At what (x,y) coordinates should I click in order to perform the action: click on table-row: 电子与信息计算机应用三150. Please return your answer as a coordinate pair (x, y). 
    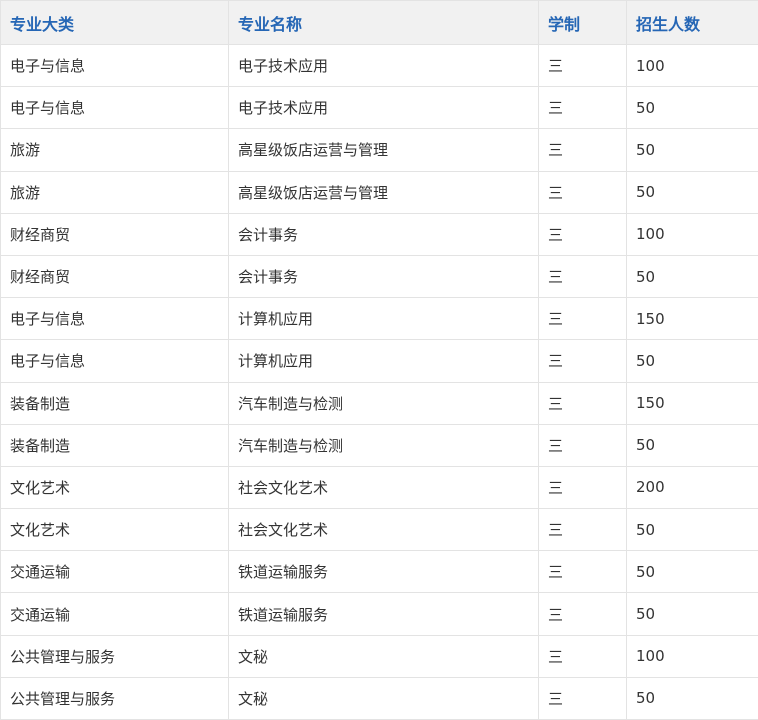
    Looking at the image, I should click on (379, 319).